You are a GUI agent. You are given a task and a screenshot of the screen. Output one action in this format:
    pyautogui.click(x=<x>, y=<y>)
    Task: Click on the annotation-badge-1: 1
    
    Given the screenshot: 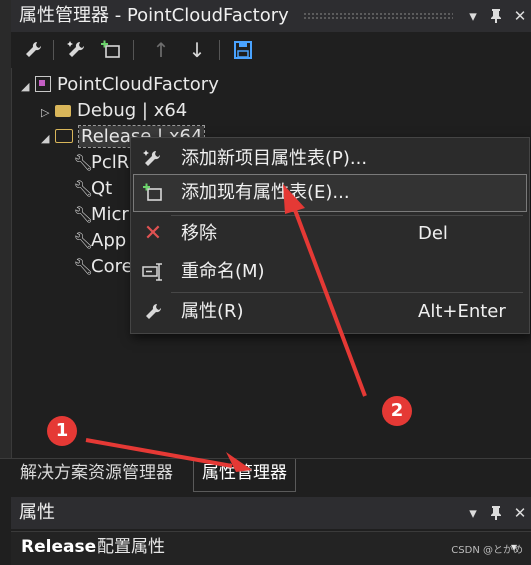 What is the action you would take?
    pyautogui.click(x=62, y=431)
    